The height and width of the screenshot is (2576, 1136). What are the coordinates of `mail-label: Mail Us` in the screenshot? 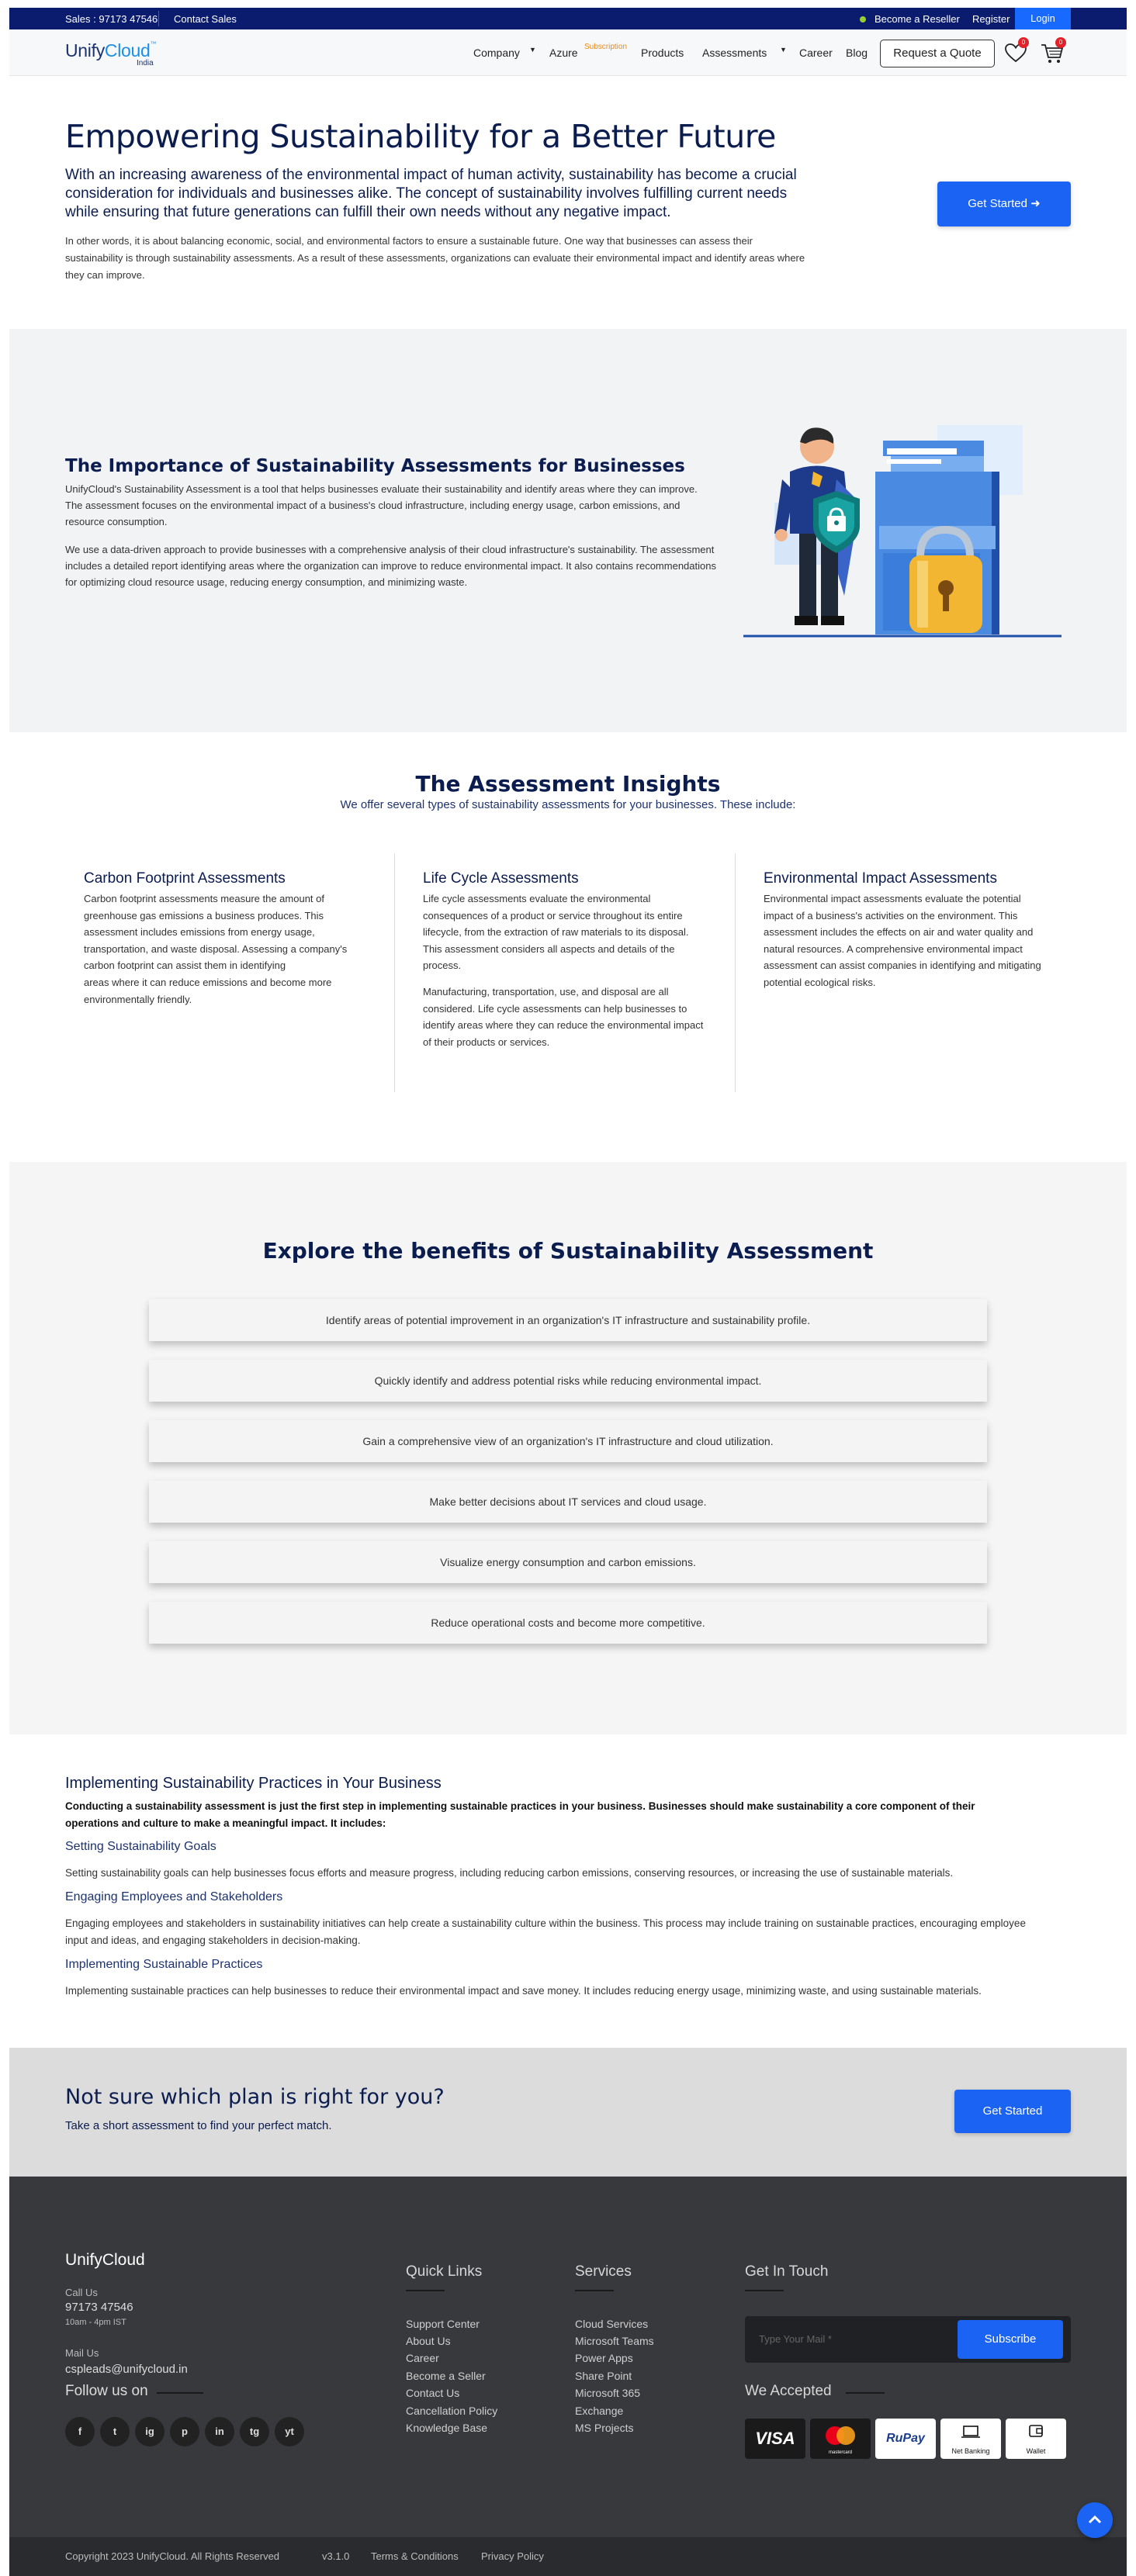 It's located at (82, 2353).